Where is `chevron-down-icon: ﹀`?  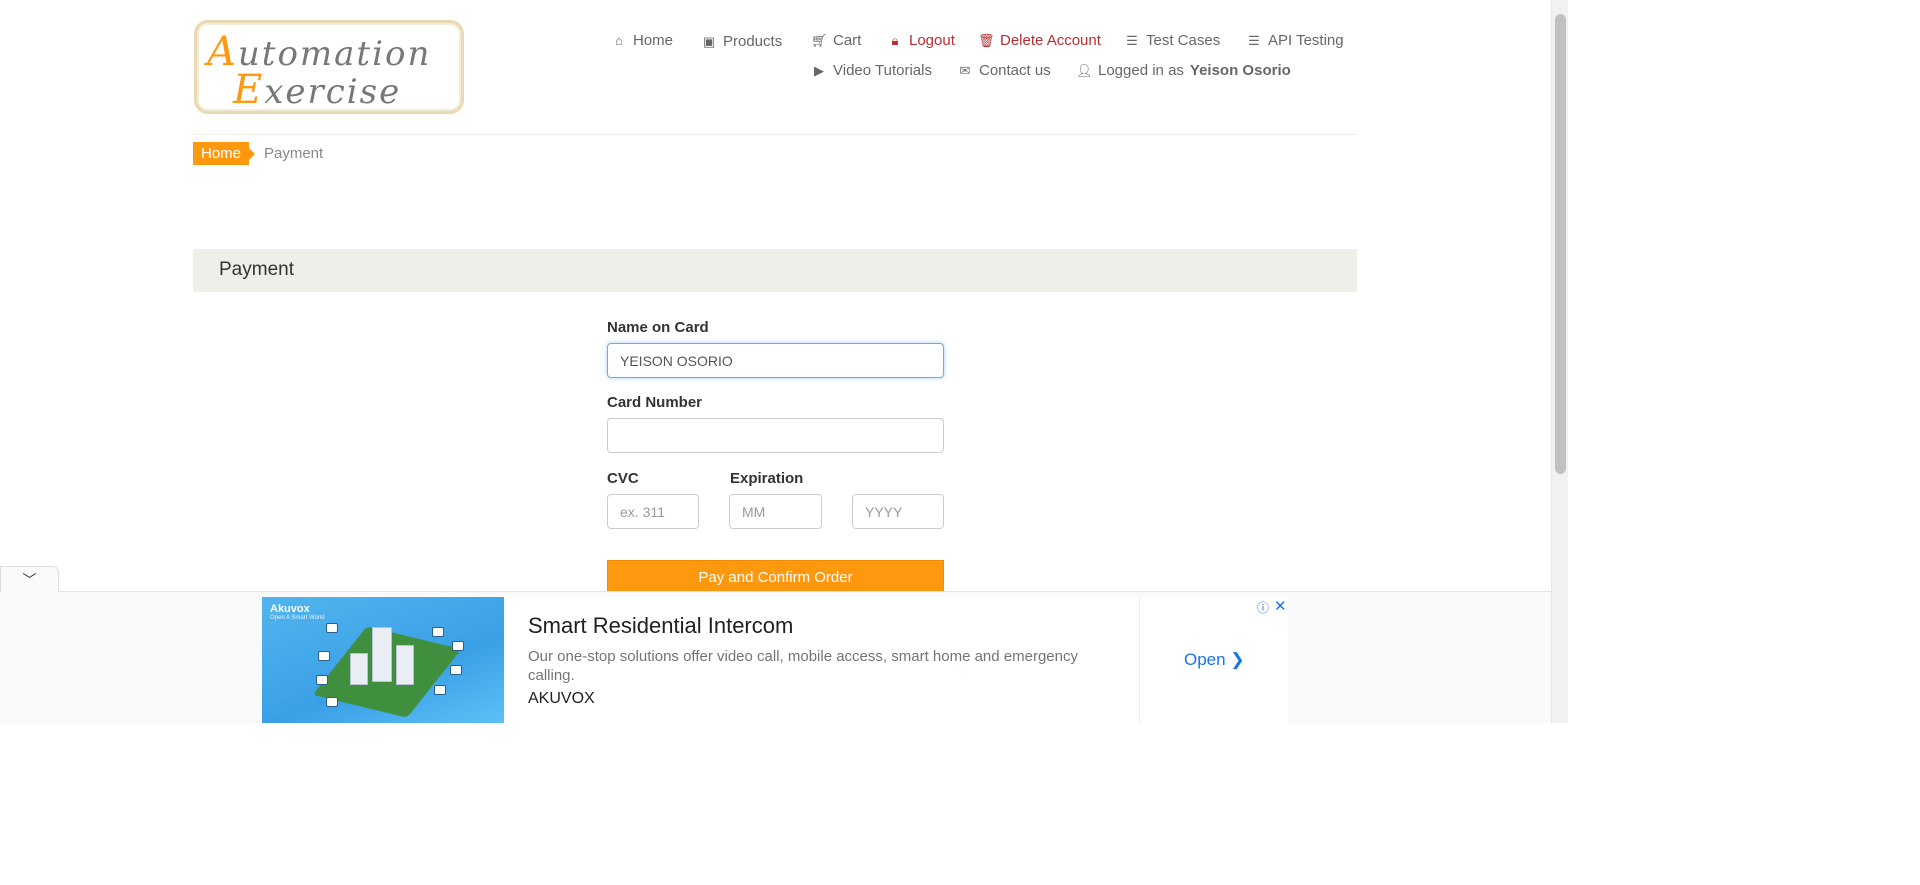 chevron-down-icon: ﹀ is located at coordinates (29, 580).